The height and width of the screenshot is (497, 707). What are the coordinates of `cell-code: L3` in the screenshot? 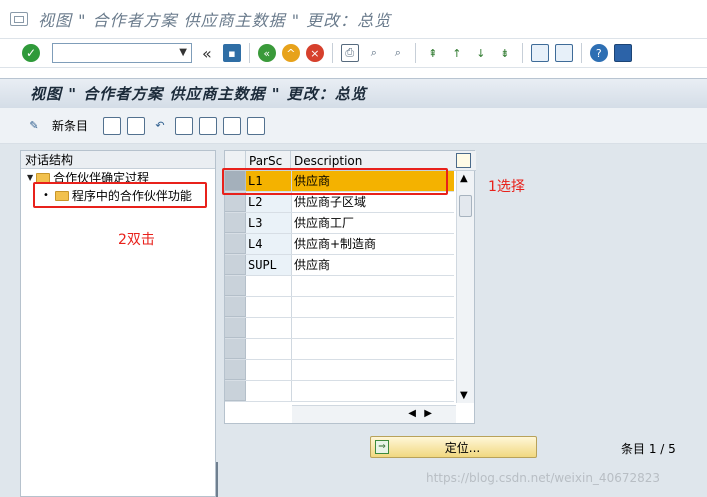 It's located at (269, 223).